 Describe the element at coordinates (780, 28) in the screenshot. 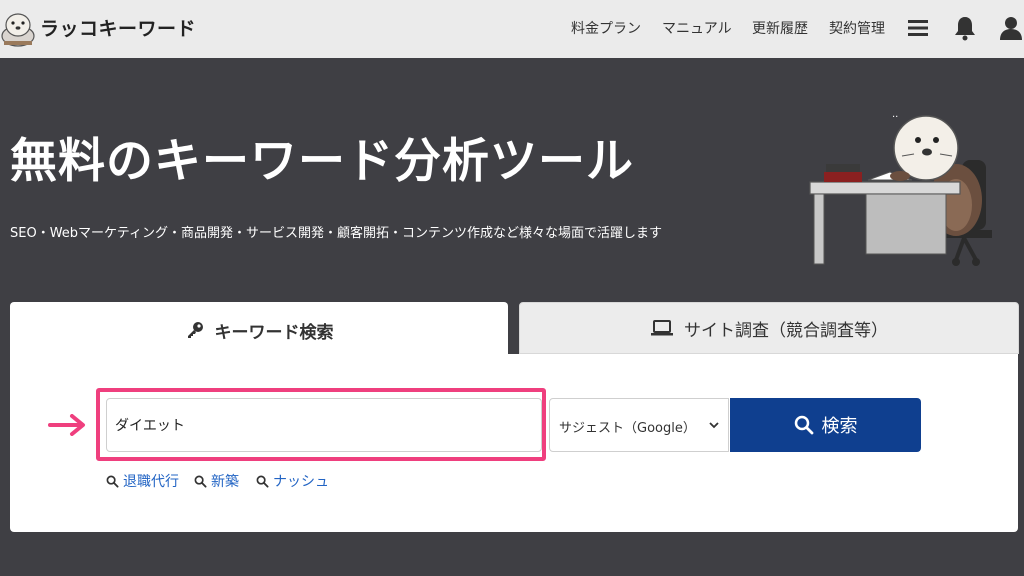

I see `nav-changelog: 更新履歴` at that location.